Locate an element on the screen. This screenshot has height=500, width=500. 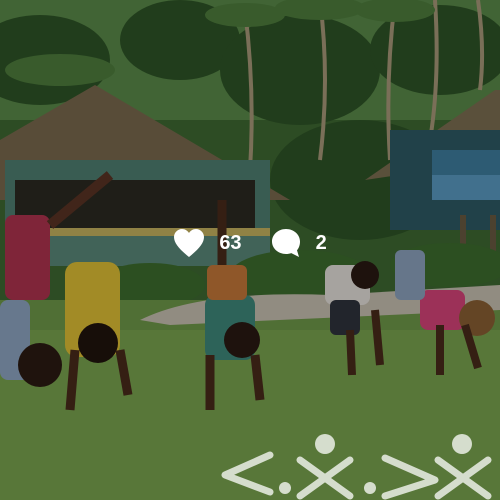
logo-watermark is located at coordinates (356, 467).